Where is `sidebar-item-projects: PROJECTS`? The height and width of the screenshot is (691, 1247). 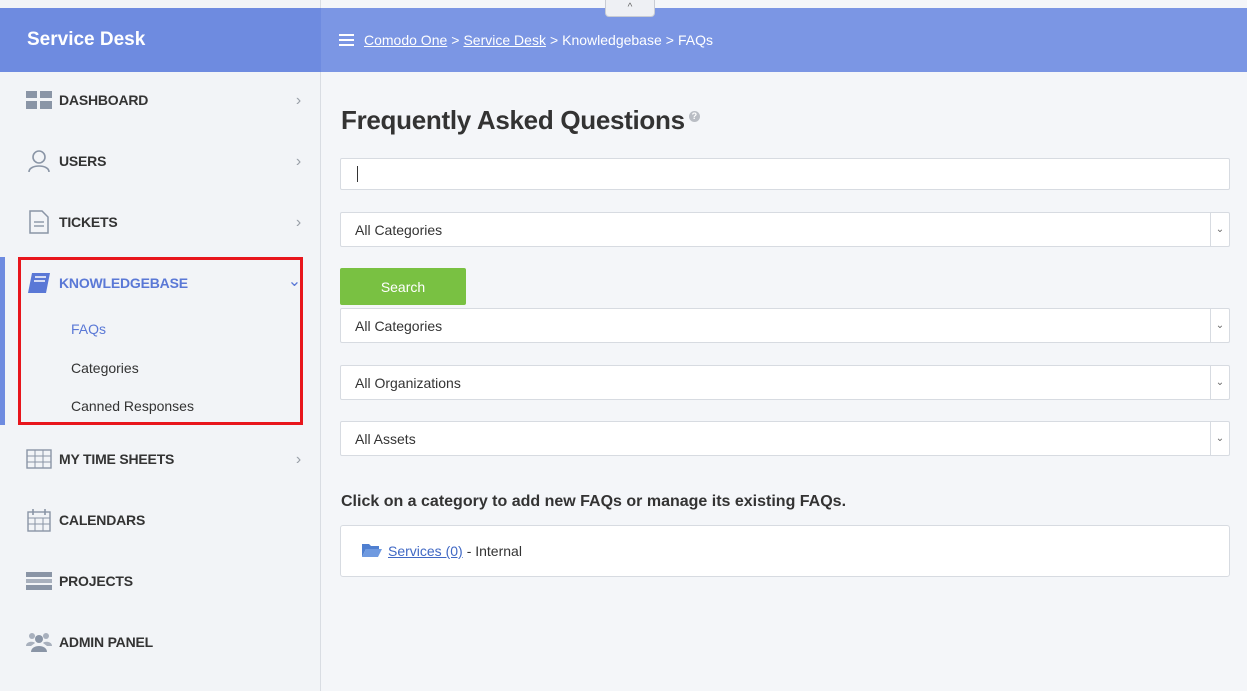
sidebar-item-projects: PROJECTS is located at coordinates (159, 581).